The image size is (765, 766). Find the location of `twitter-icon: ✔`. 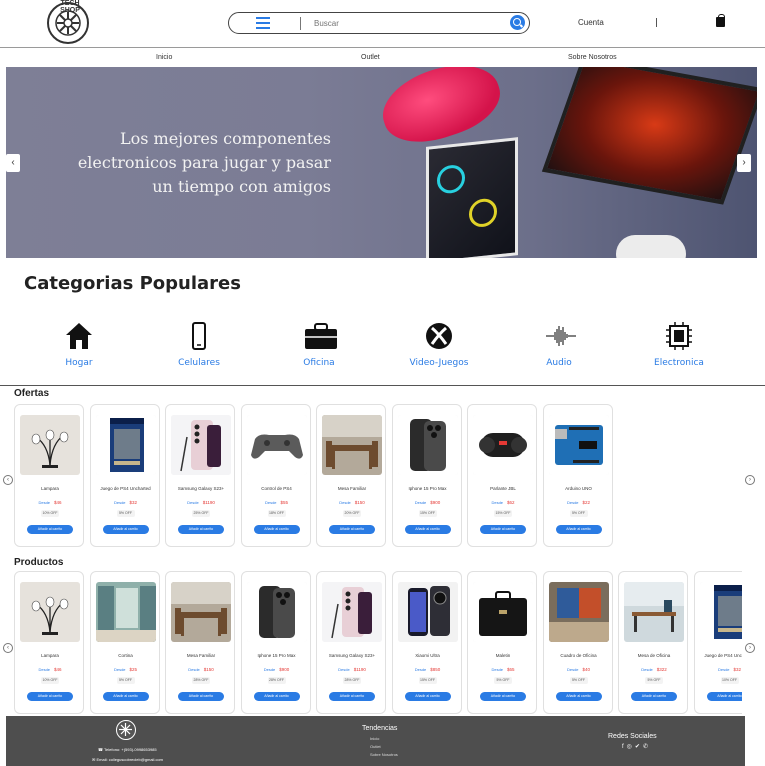

twitter-icon: ✔ is located at coordinates (639, 747).